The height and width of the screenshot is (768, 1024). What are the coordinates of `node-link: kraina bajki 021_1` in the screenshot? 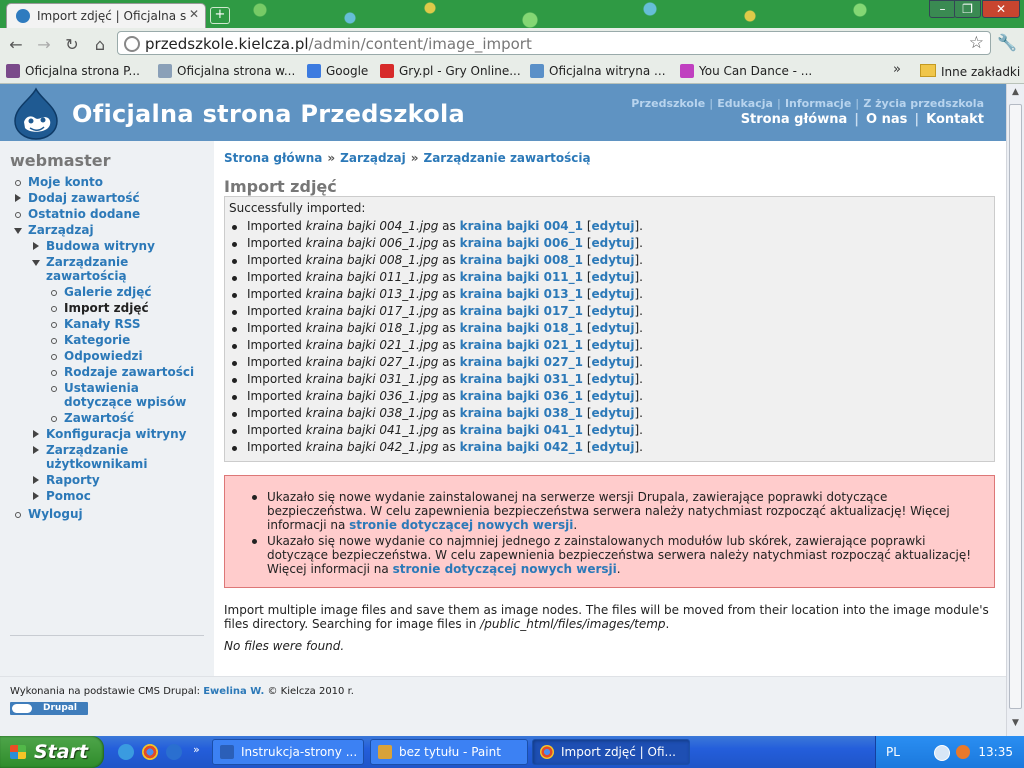 It's located at (521, 345).